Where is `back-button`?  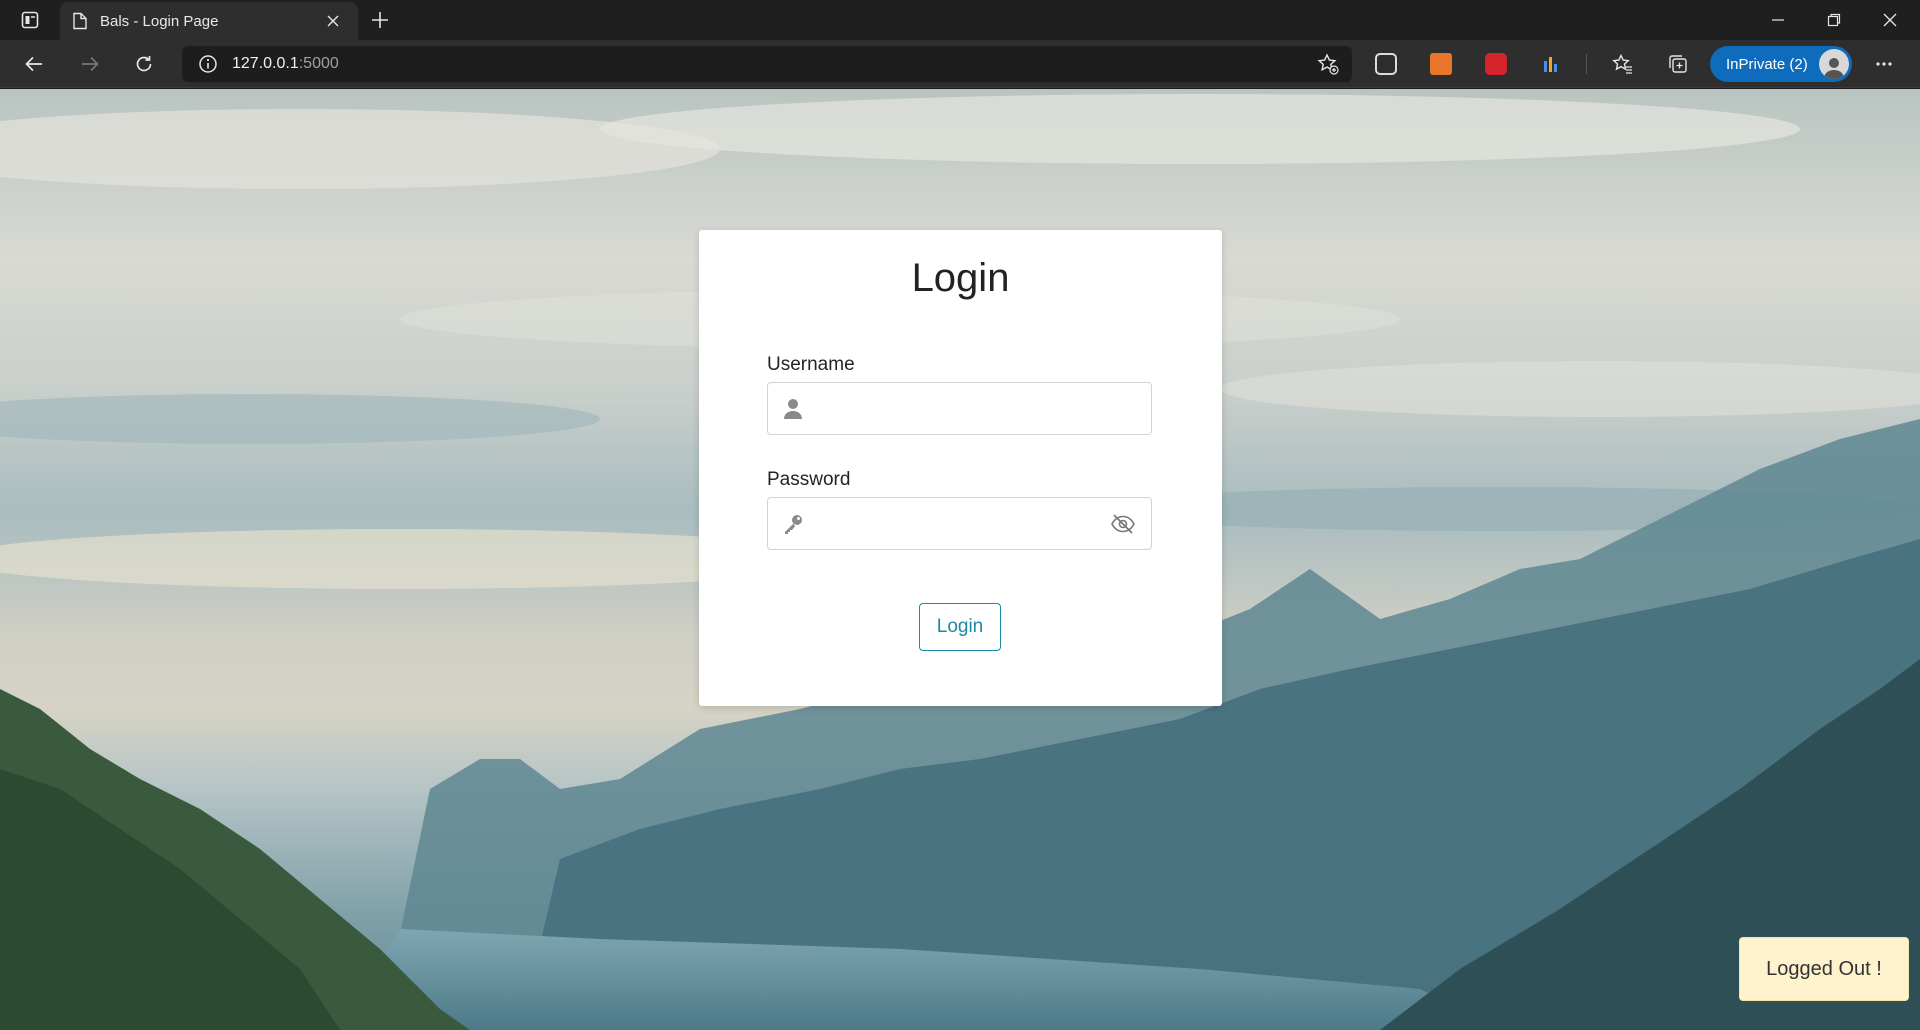
back-button is located at coordinates (34, 64).